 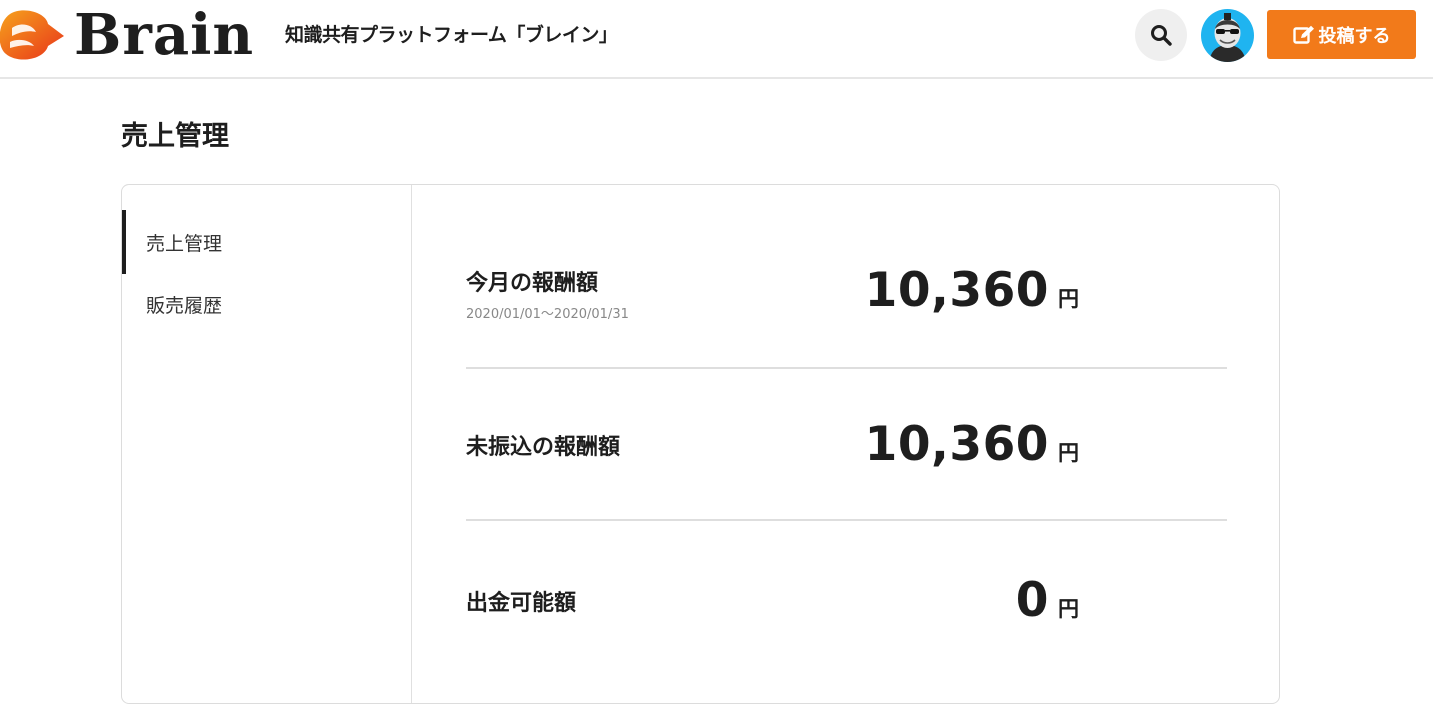 I want to click on search-icon, so click(x=1161, y=35).